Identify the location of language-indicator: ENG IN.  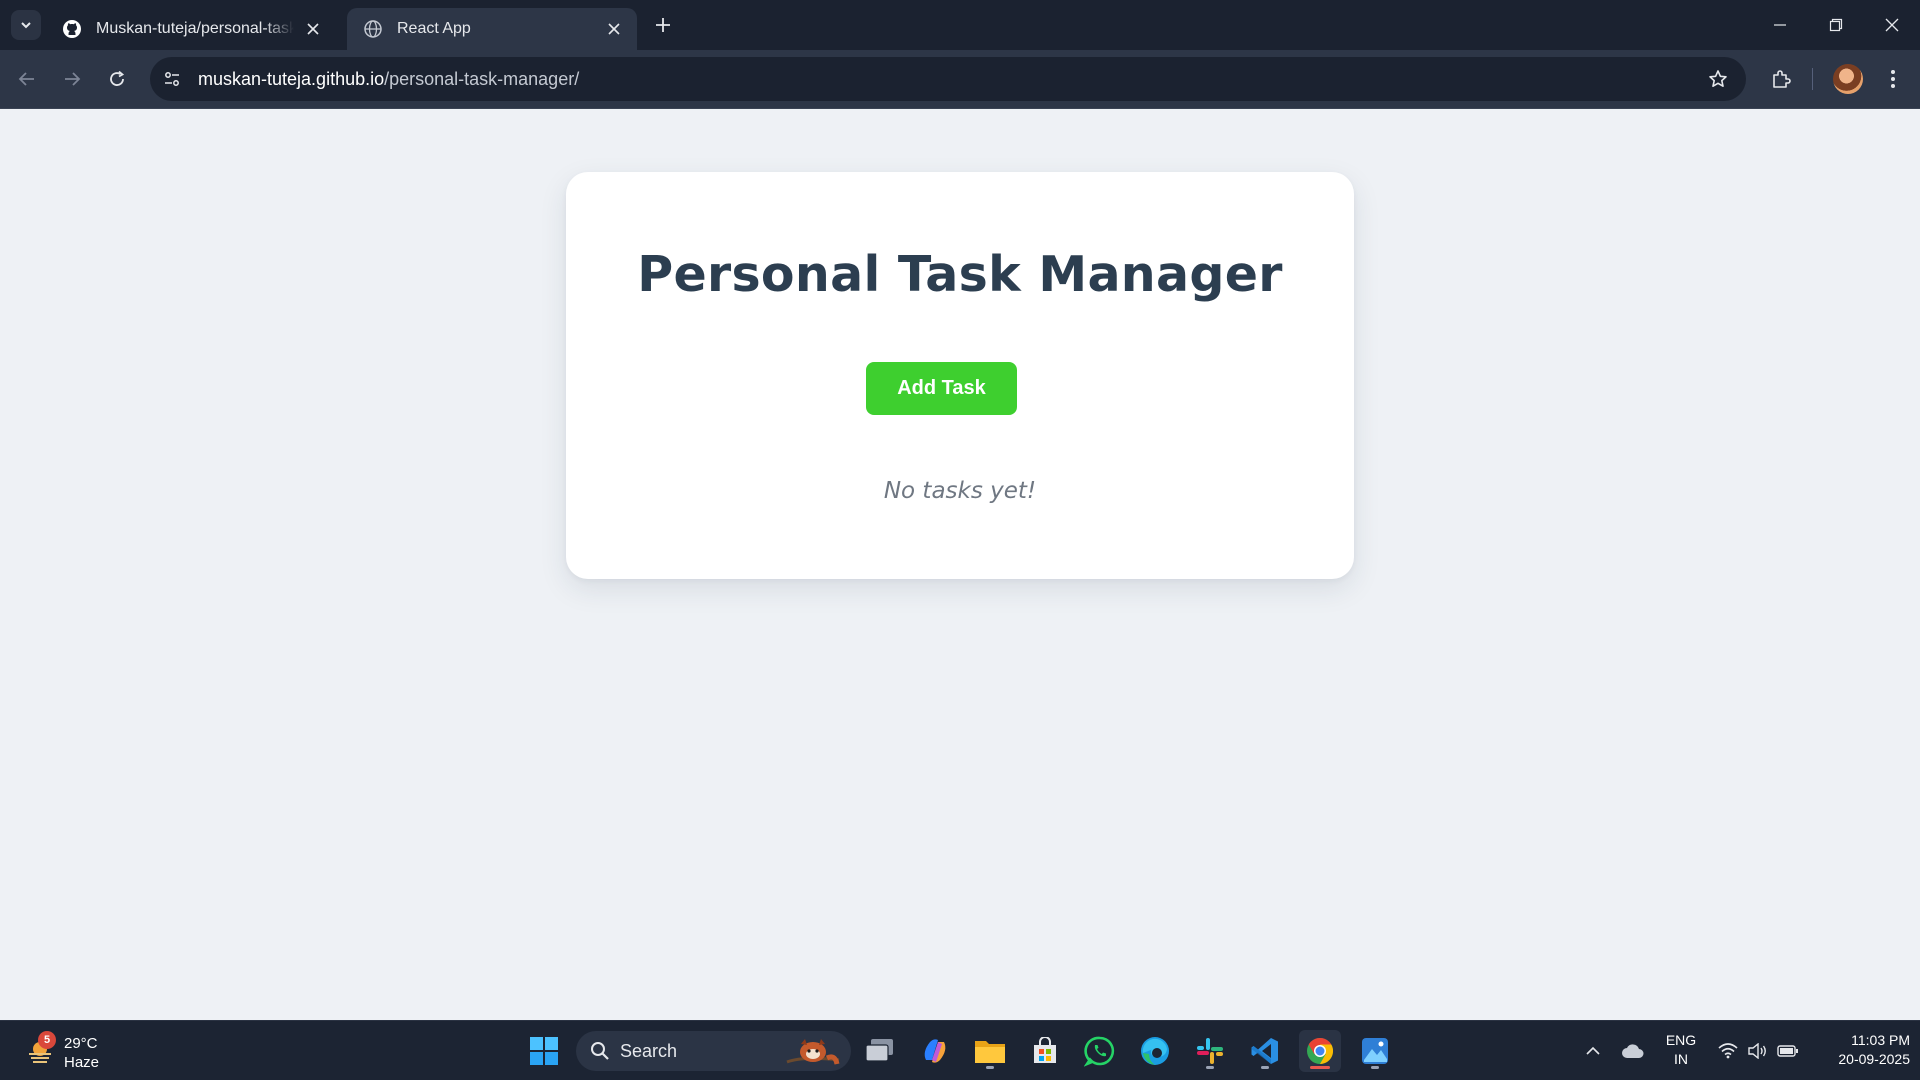
(1681, 1050).